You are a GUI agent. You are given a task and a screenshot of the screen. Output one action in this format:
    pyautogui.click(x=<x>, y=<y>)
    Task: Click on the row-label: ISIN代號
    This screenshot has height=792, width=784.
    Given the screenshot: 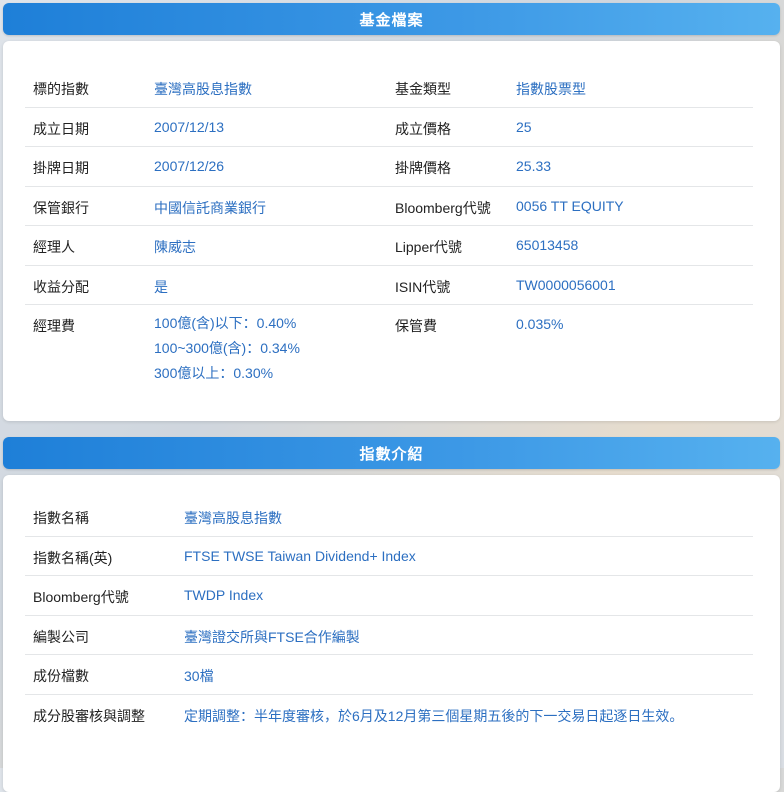 What is the action you would take?
    pyautogui.click(x=423, y=286)
    